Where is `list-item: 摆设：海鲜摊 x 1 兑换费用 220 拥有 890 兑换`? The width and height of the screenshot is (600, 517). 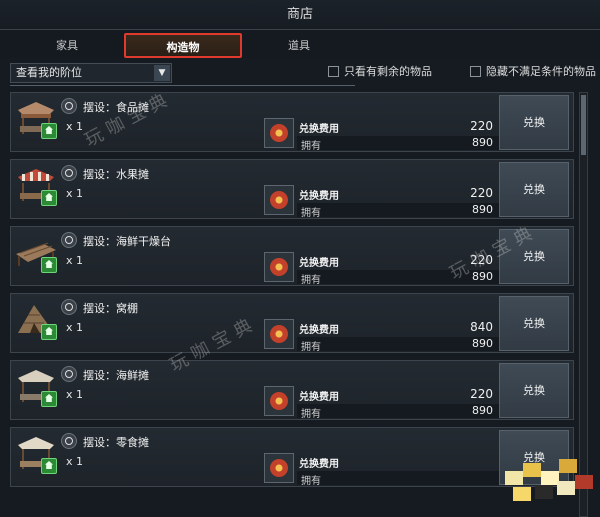 list-item: 摆设：海鲜摊 x 1 兑换费用 220 拥有 890 兑换 is located at coordinates (292, 390).